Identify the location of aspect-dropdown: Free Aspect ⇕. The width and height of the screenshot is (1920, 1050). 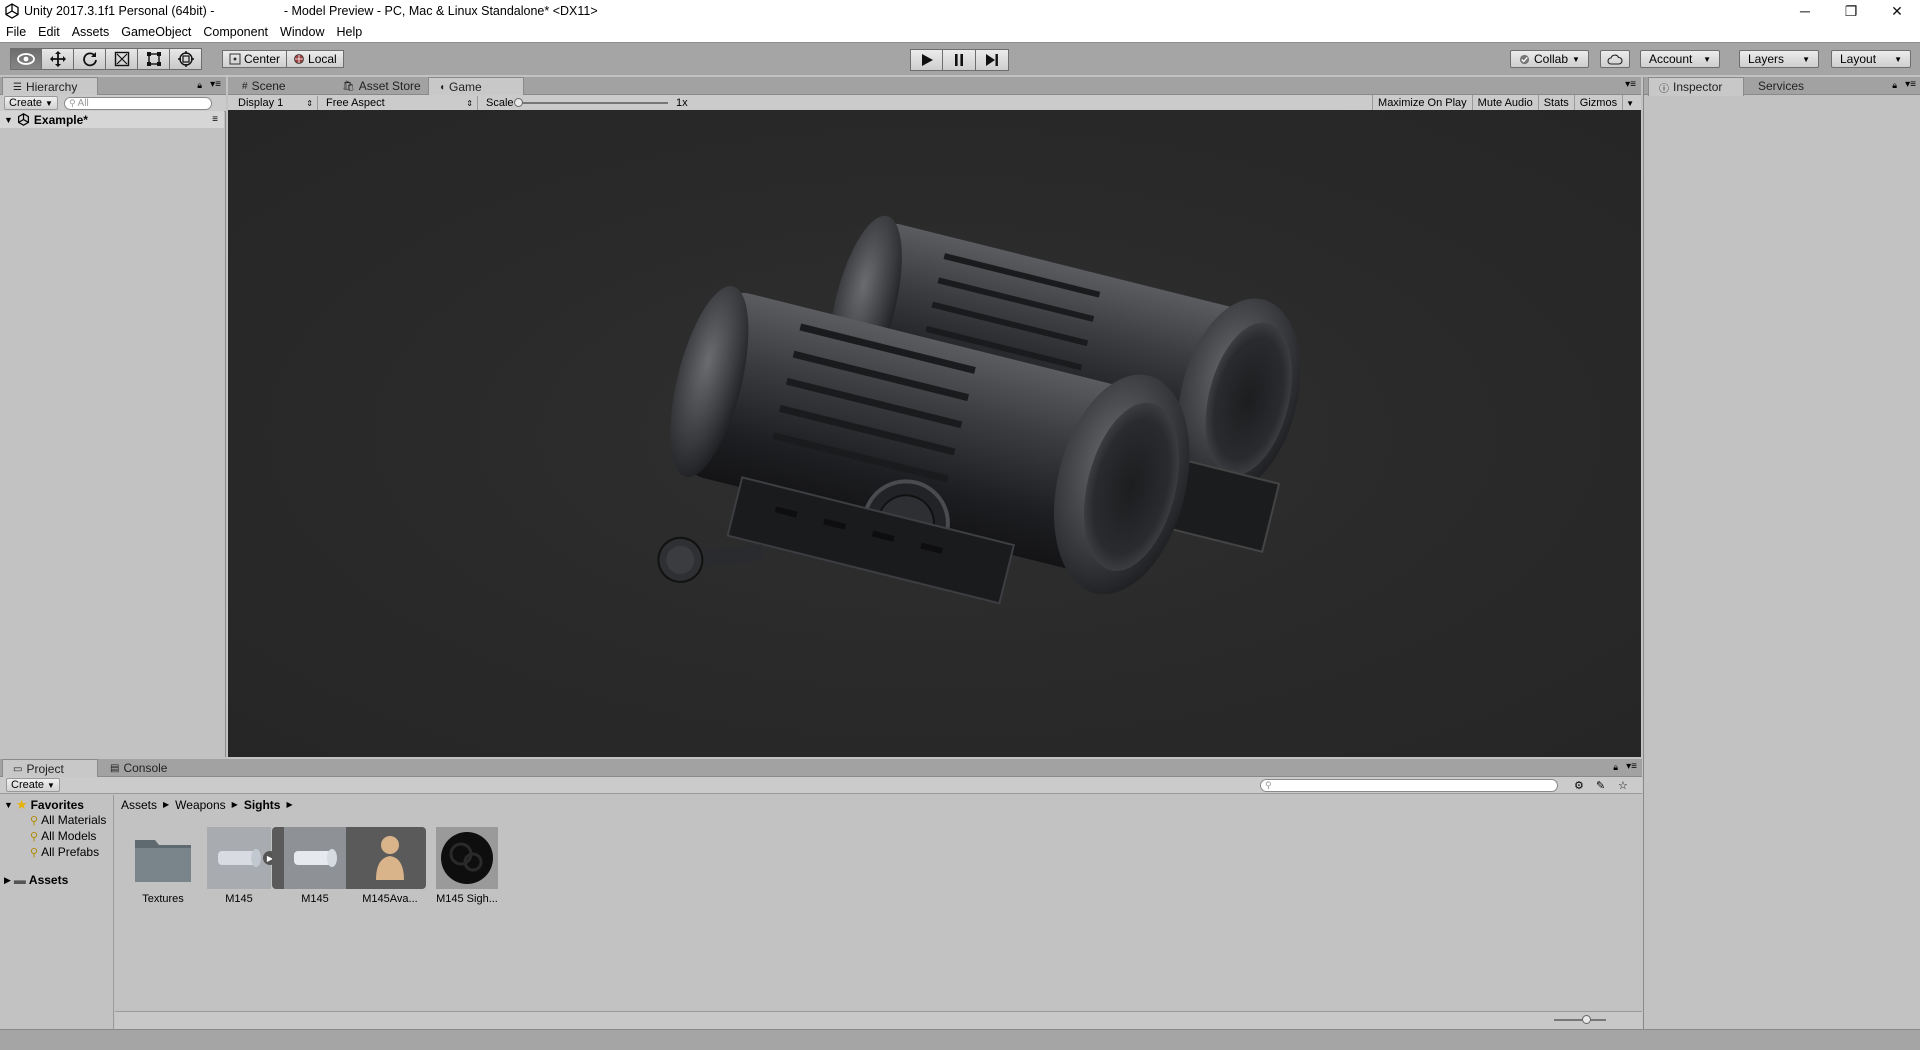
(400, 103).